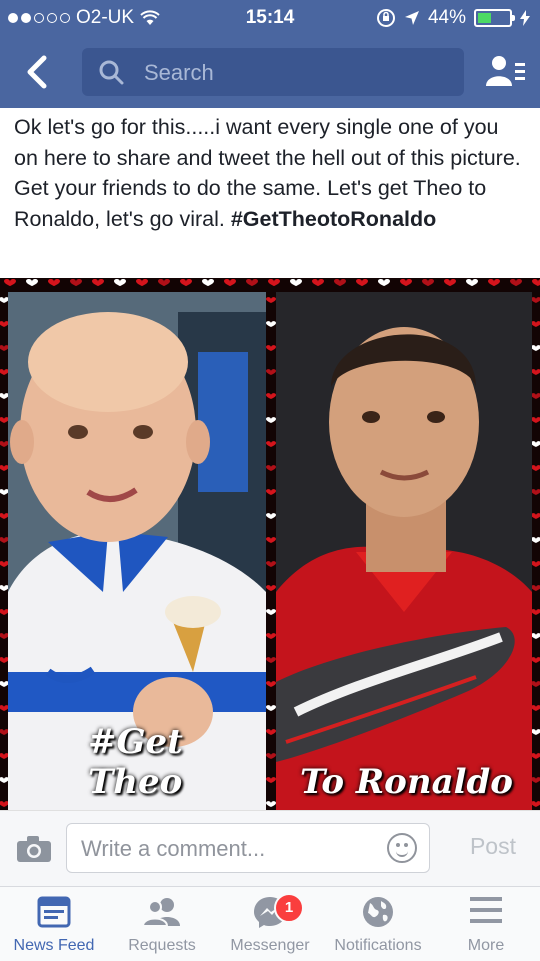  I want to click on friends-list-button, so click(506, 73).